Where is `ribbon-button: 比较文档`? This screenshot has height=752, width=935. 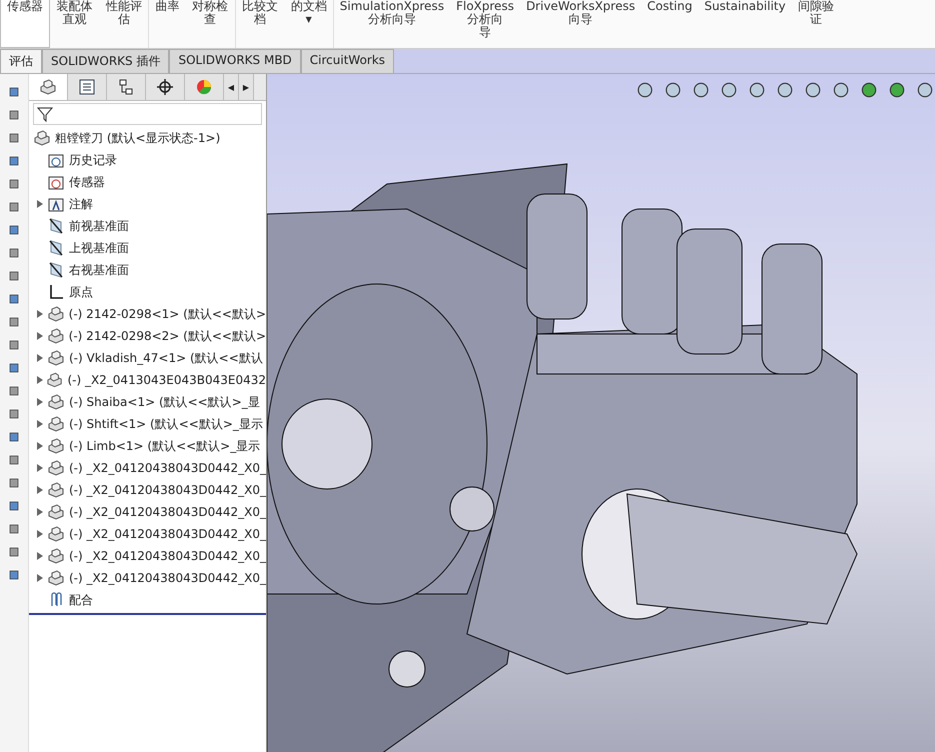 ribbon-button: 比较文档 is located at coordinates (260, 24).